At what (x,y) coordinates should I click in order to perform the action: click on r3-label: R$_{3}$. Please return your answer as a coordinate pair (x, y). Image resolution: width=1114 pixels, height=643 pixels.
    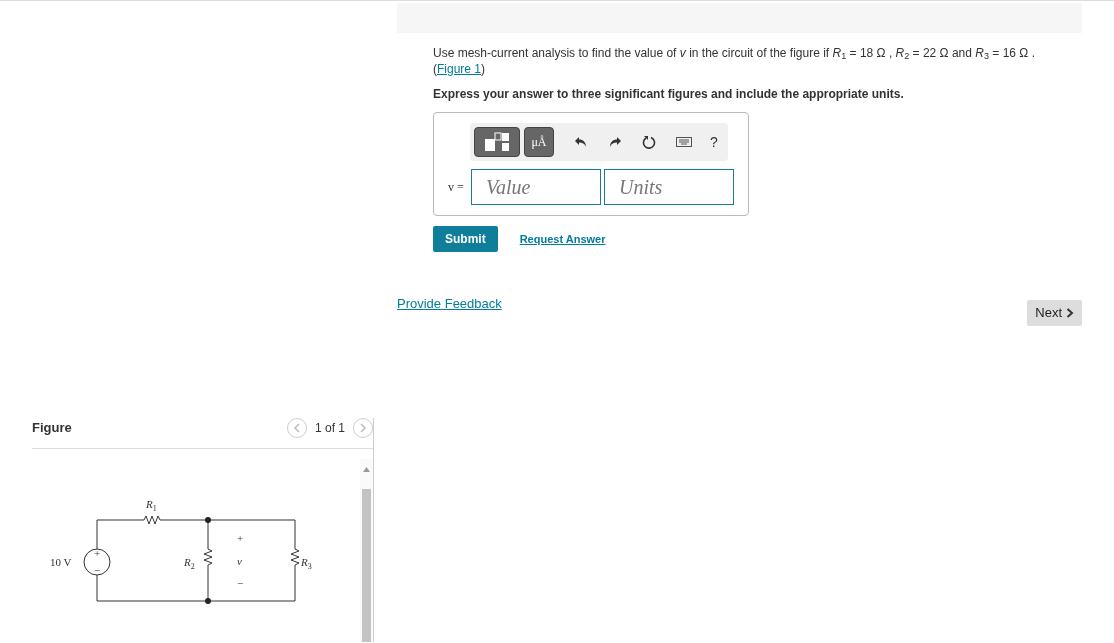
    Looking at the image, I should click on (306, 563).